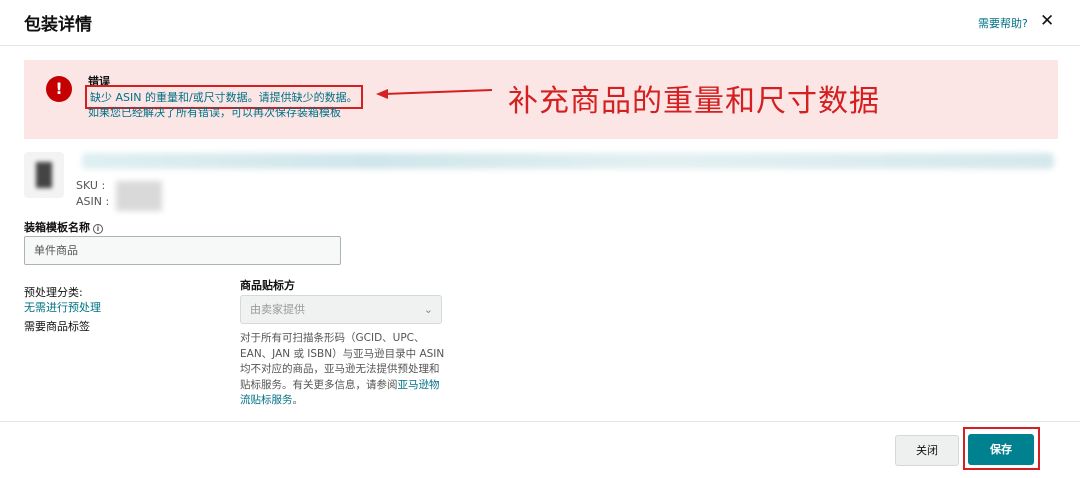 The height and width of the screenshot is (478, 1080). What do you see at coordinates (428, 309) in the screenshot?
I see `chevron-down-icon: ⌄` at bounding box center [428, 309].